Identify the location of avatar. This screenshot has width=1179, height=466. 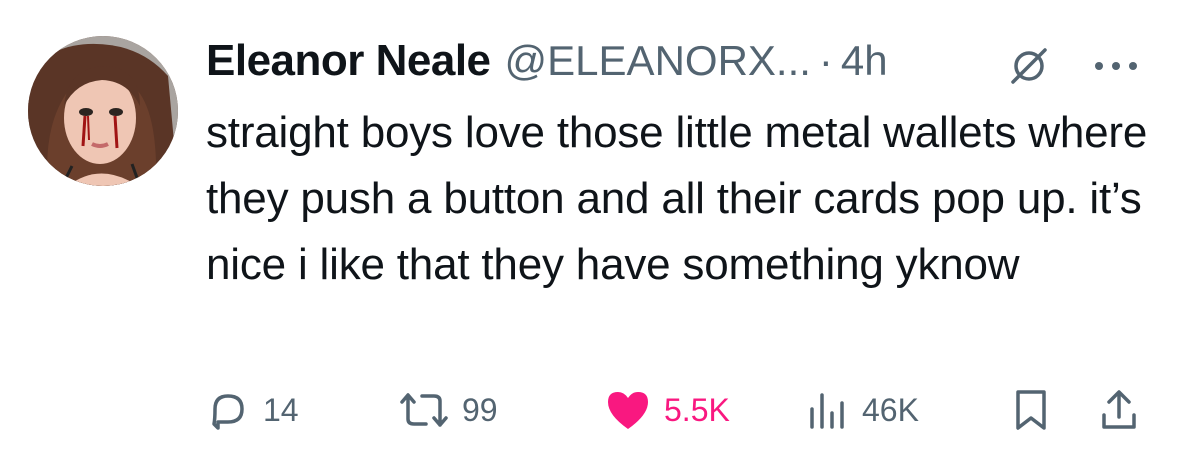
(103, 111).